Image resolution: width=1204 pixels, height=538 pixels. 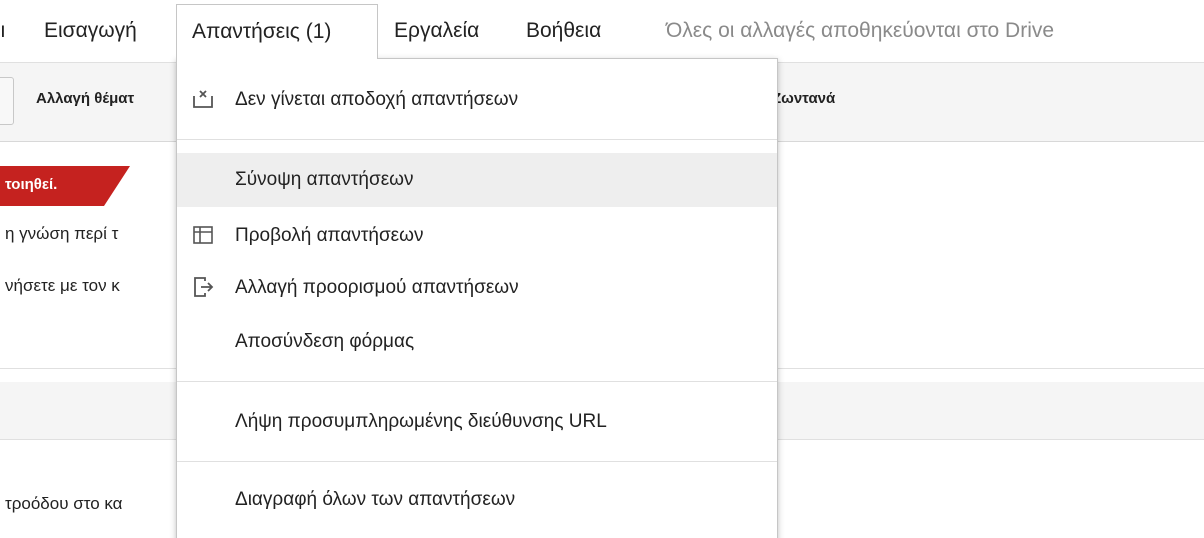 I want to click on content-text-line-2: νήσετε με τον κ, so click(x=62, y=285).